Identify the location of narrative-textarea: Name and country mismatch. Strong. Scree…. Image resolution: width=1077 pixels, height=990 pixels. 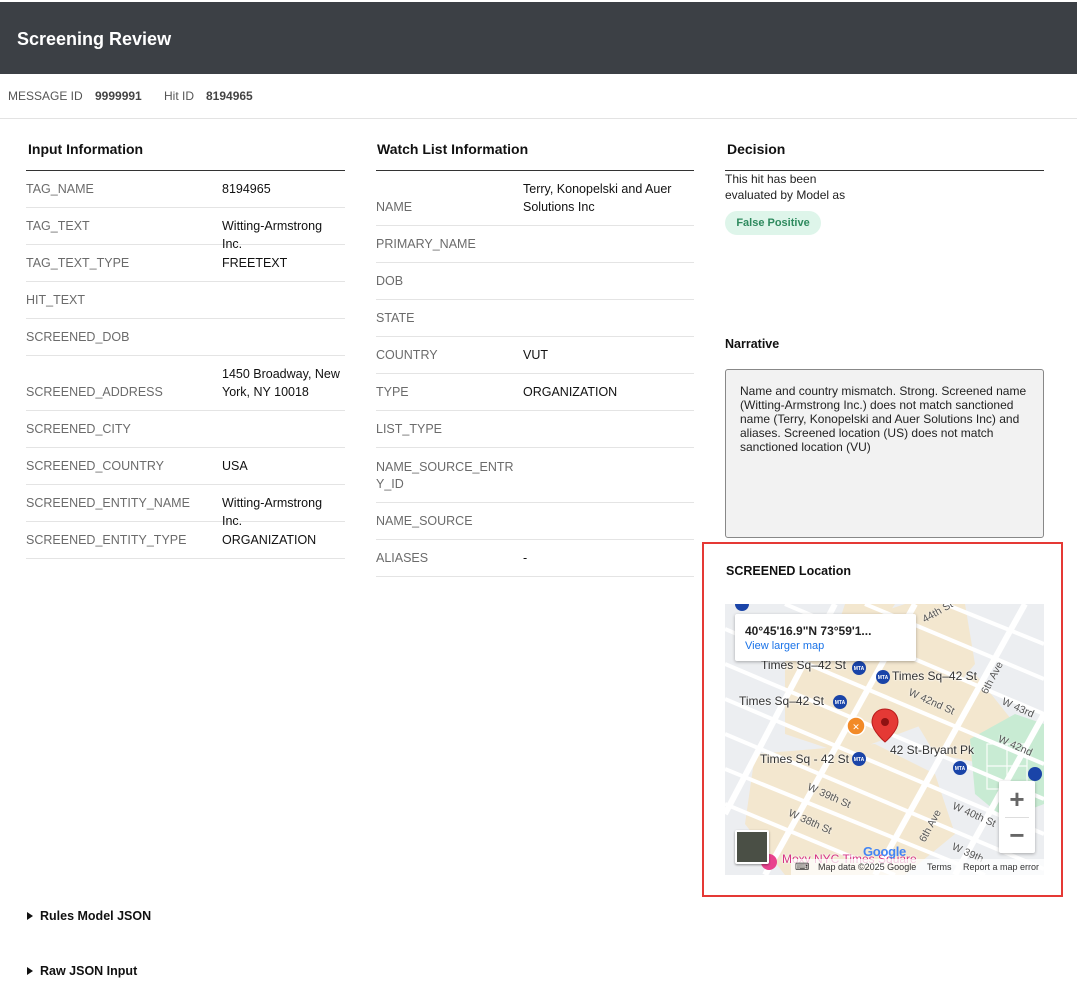
(884, 453).